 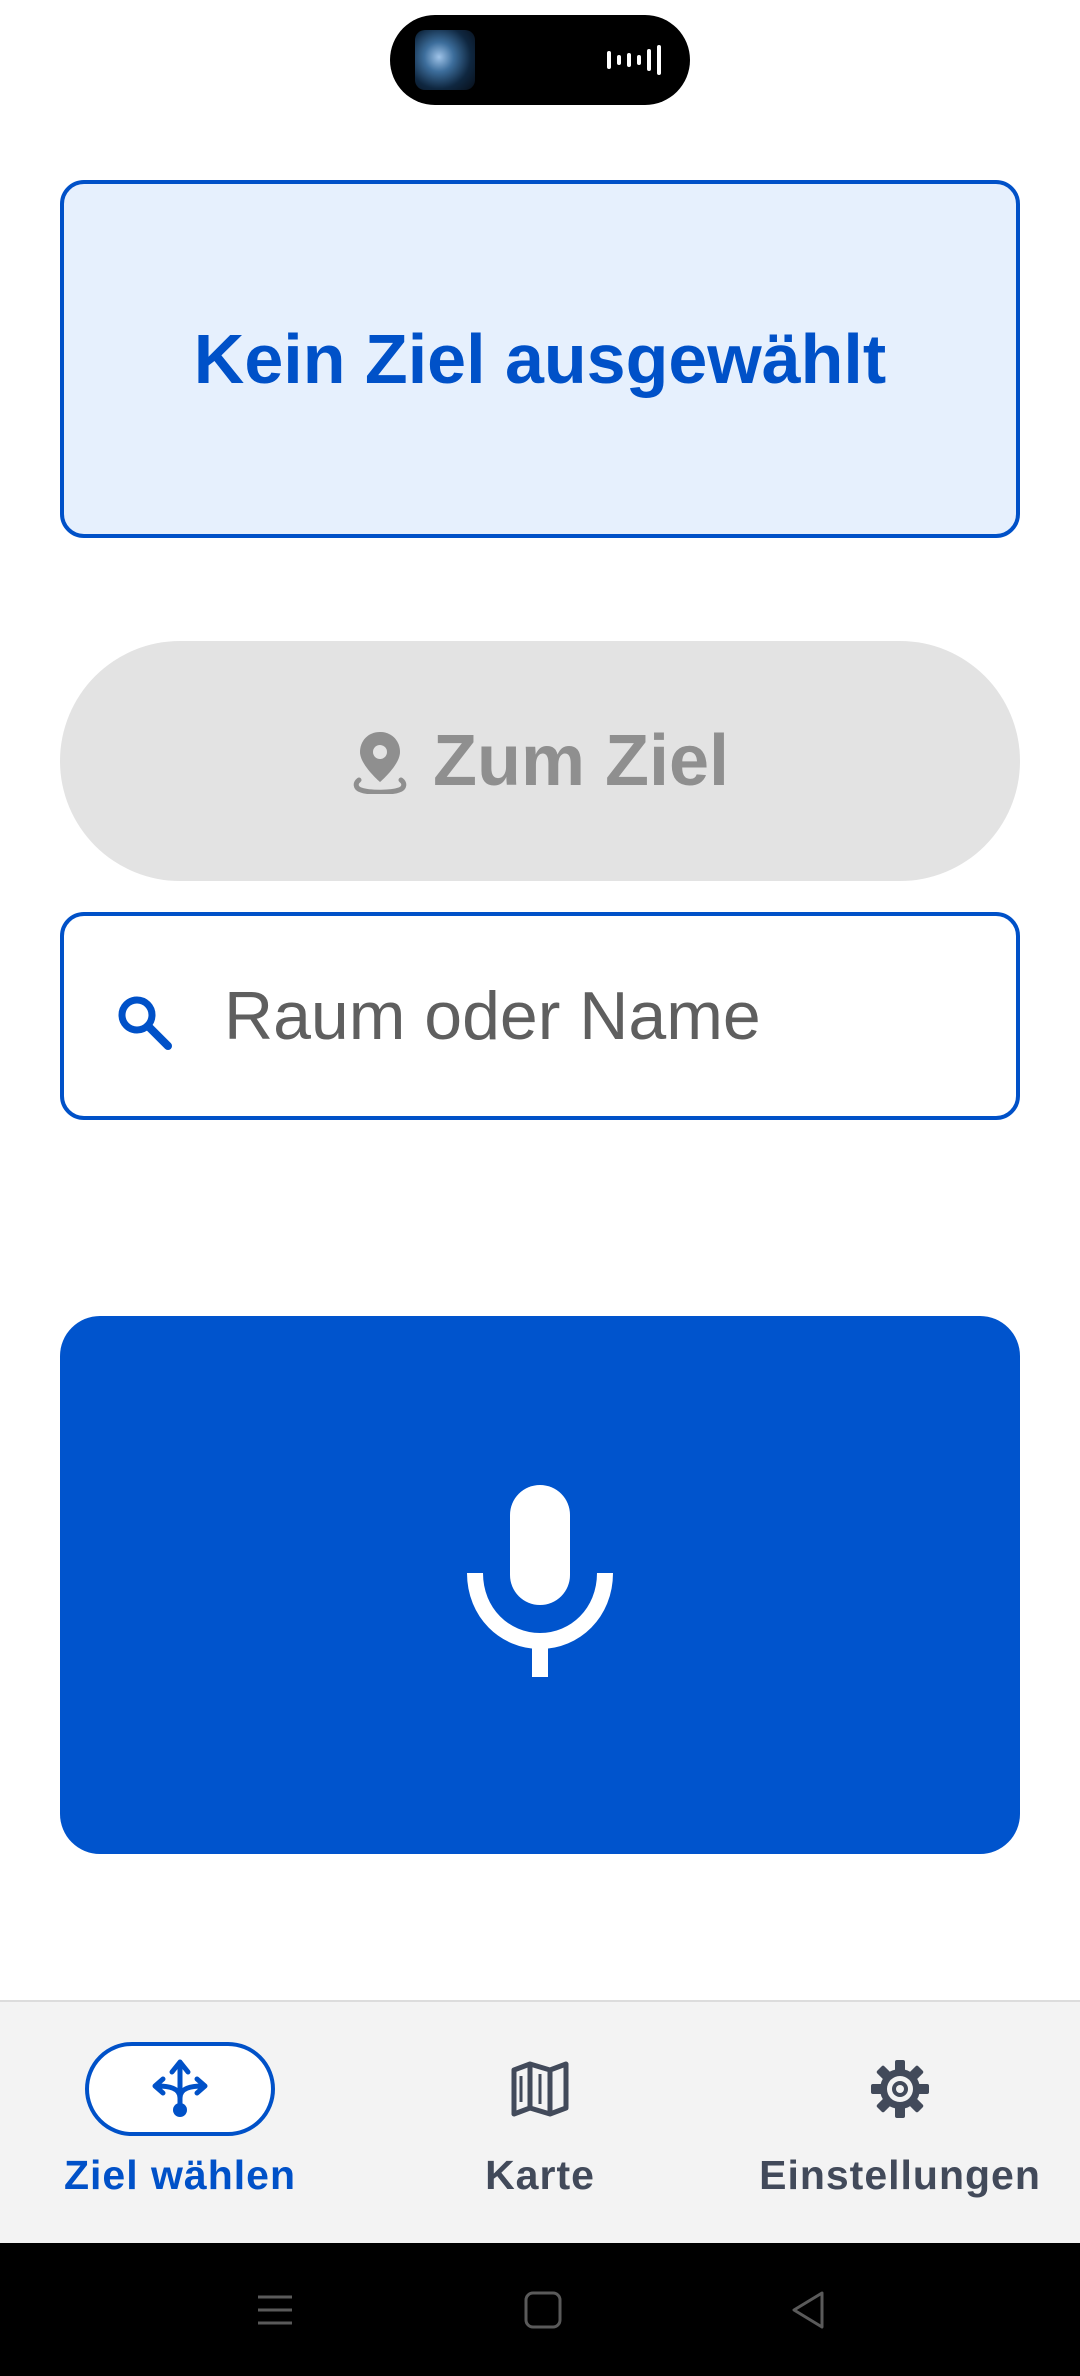 What do you see at coordinates (445, 60) in the screenshot?
I see `media-thumbnail` at bounding box center [445, 60].